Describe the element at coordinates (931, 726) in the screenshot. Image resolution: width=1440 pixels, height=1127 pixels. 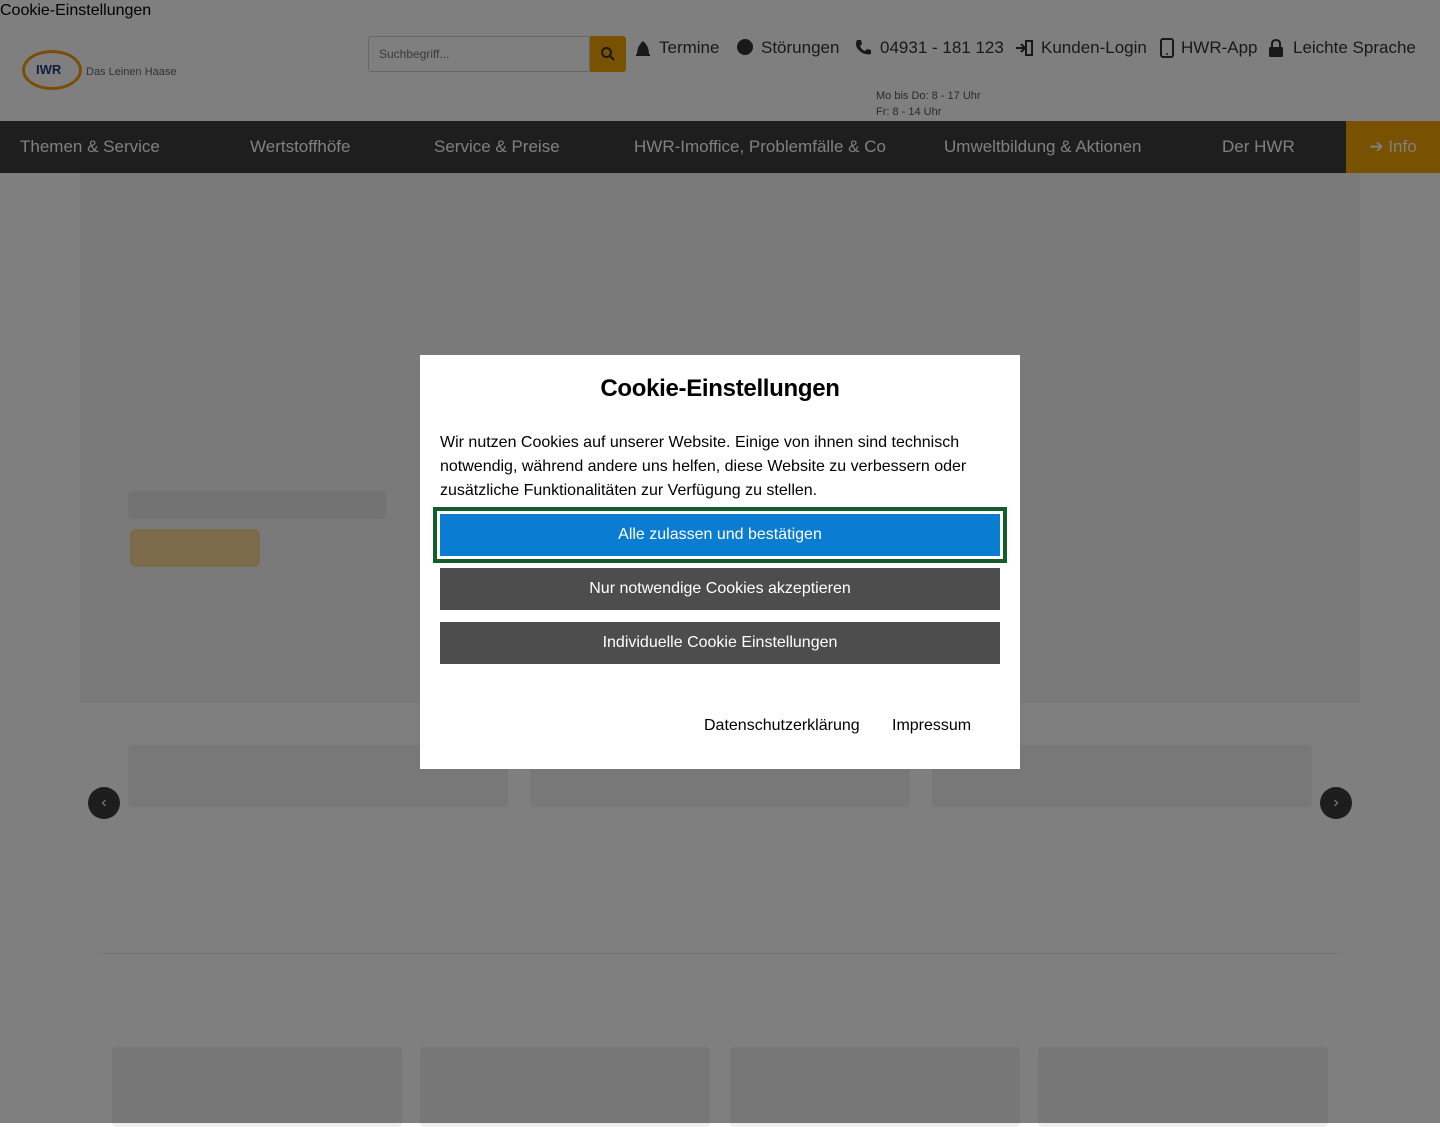
I see `imprint-link: Impressum` at that location.